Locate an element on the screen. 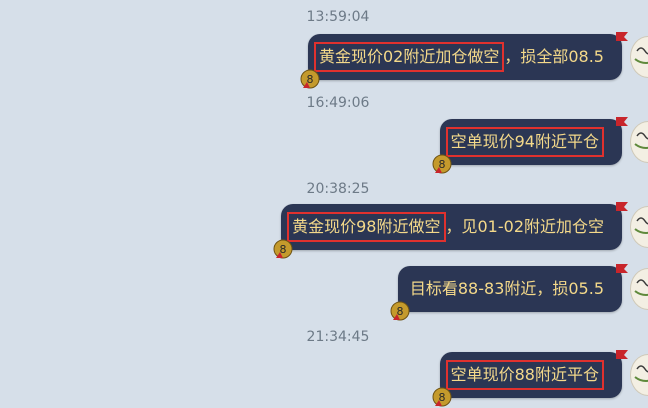 This screenshot has width=648, height=408. message-bubble: 黄金现价02附近加仓做空 ，损全部08.5 8 is located at coordinates (464, 60).